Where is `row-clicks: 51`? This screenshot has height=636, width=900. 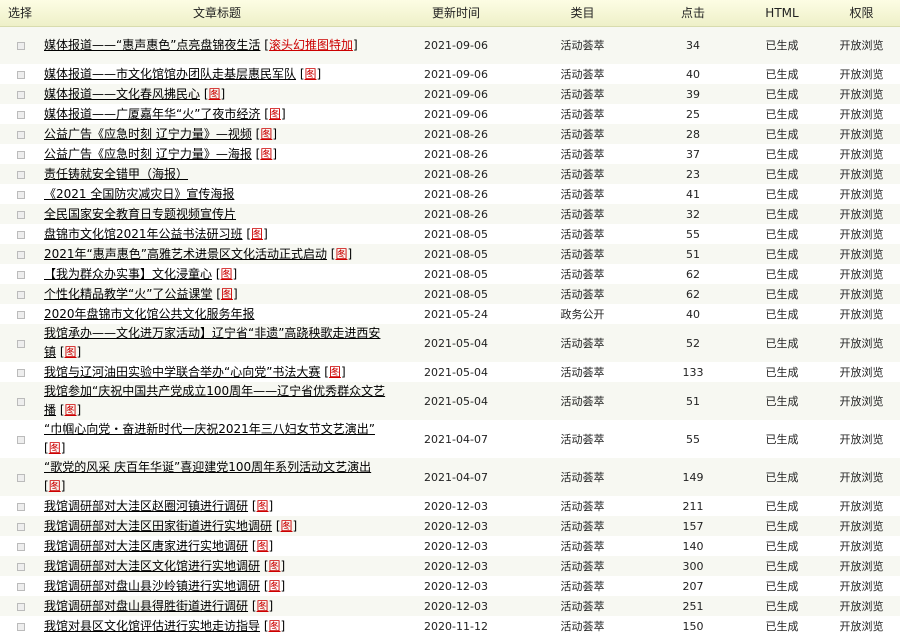 row-clicks: 51 is located at coordinates (693, 254).